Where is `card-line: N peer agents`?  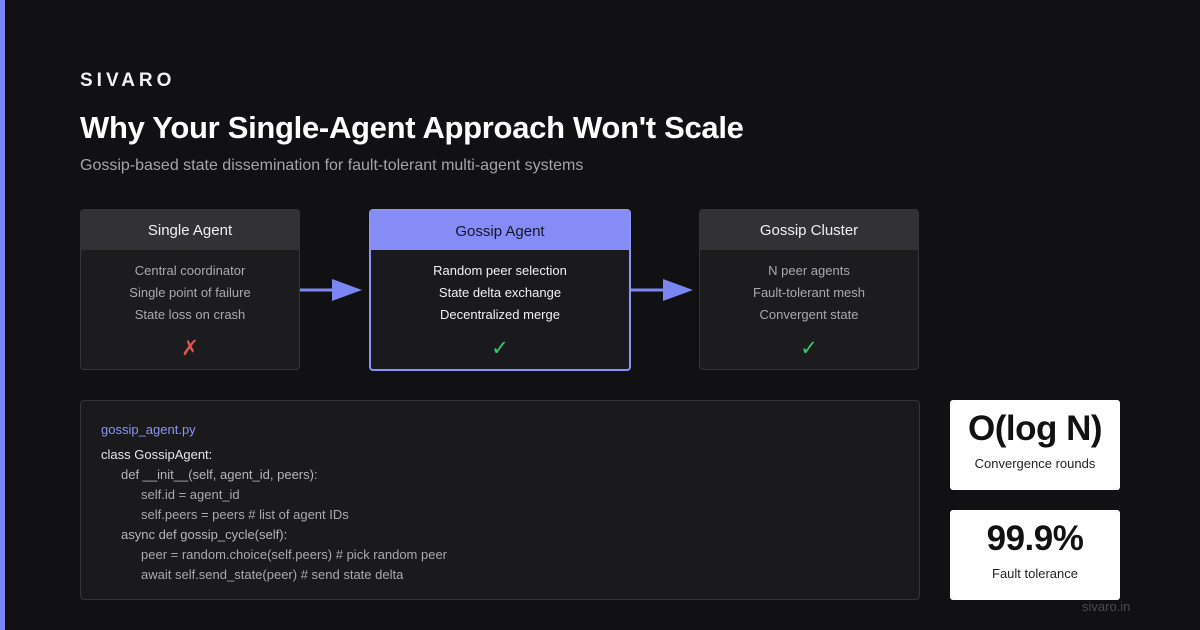 card-line: N peer agents is located at coordinates (809, 270).